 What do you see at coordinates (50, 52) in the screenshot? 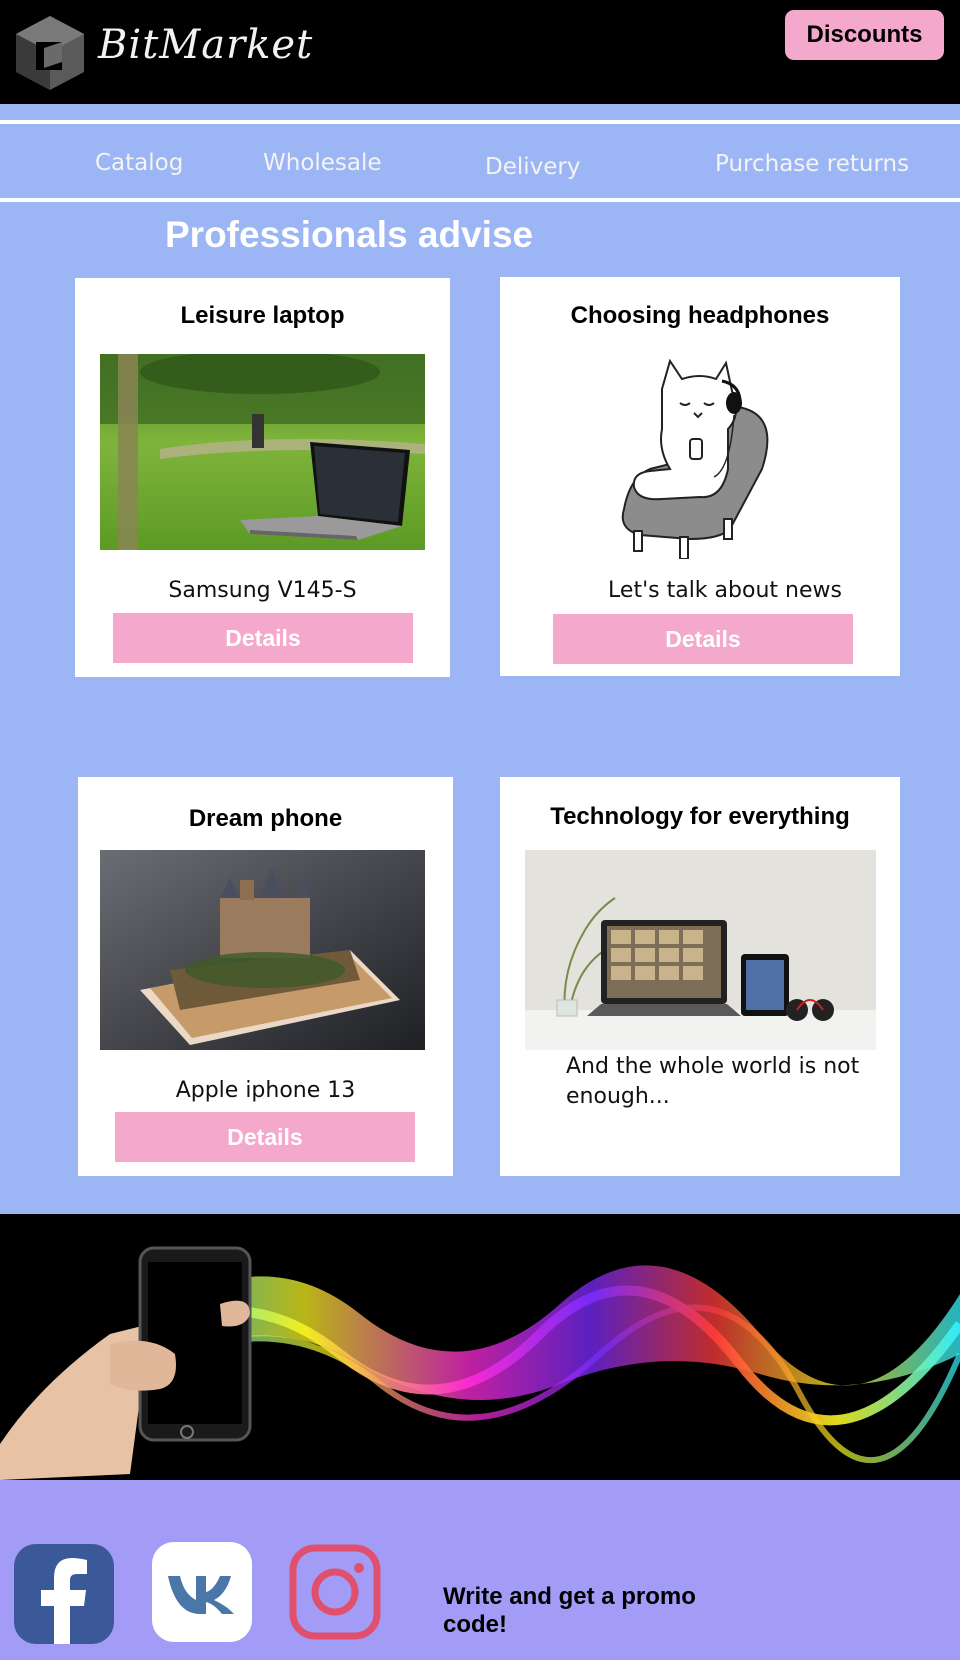
I see `cube-logo-icon` at bounding box center [50, 52].